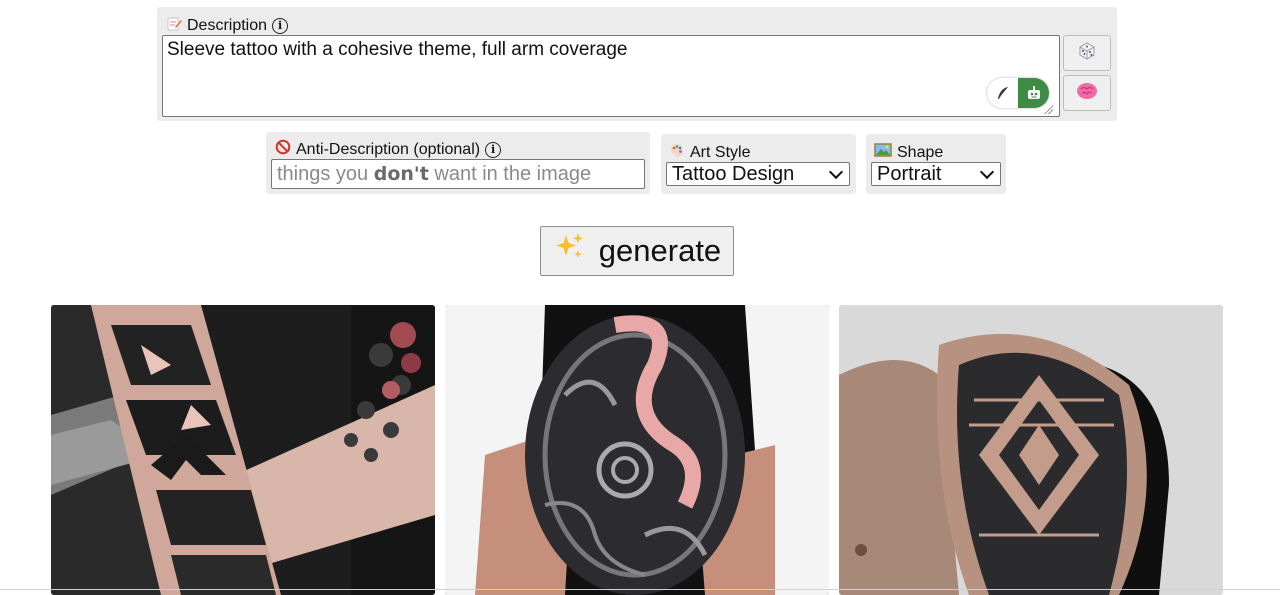 This screenshot has height=595, width=1280. I want to click on description-label-row: Description i, so click(227, 25).